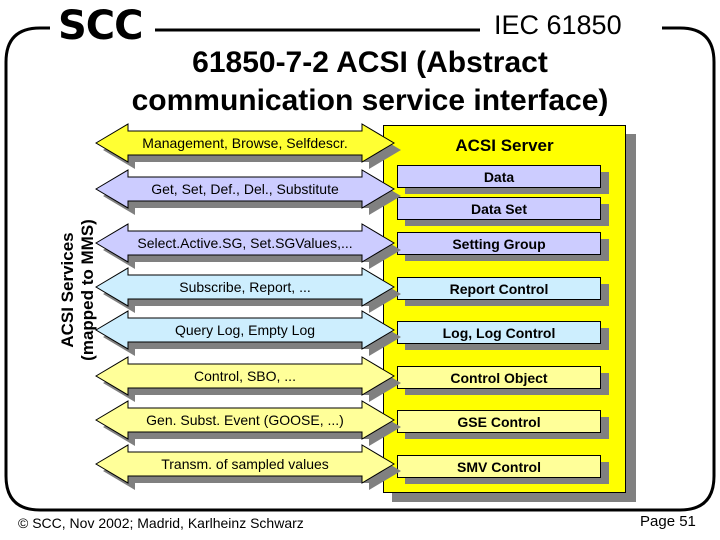 The height and width of the screenshot is (540, 720). What do you see at coordinates (245, 330) in the screenshot?
I see `service-arrow-label: Query Log, Empty Log` at bounding box center [245, 330].